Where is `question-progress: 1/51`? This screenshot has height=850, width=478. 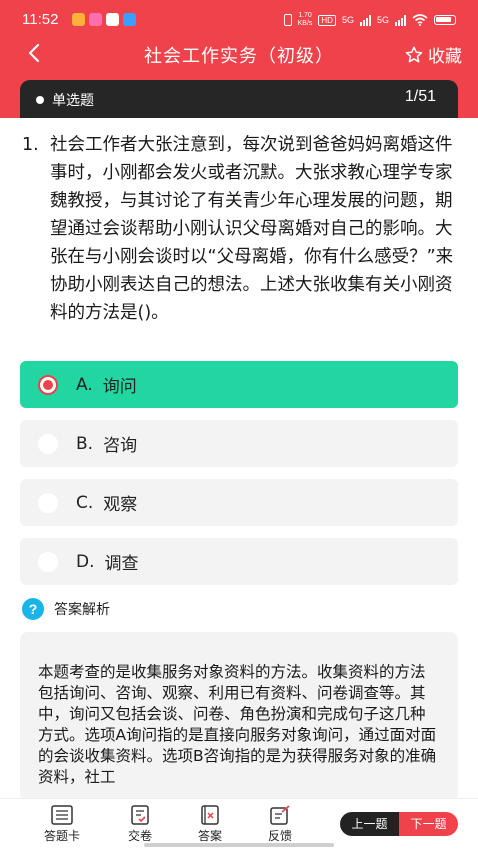
question-progress: 1/51 is located at coordinates (420, 96).